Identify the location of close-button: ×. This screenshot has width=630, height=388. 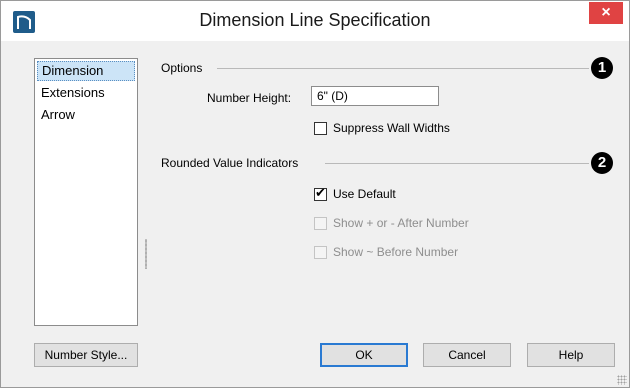
(606, 13).